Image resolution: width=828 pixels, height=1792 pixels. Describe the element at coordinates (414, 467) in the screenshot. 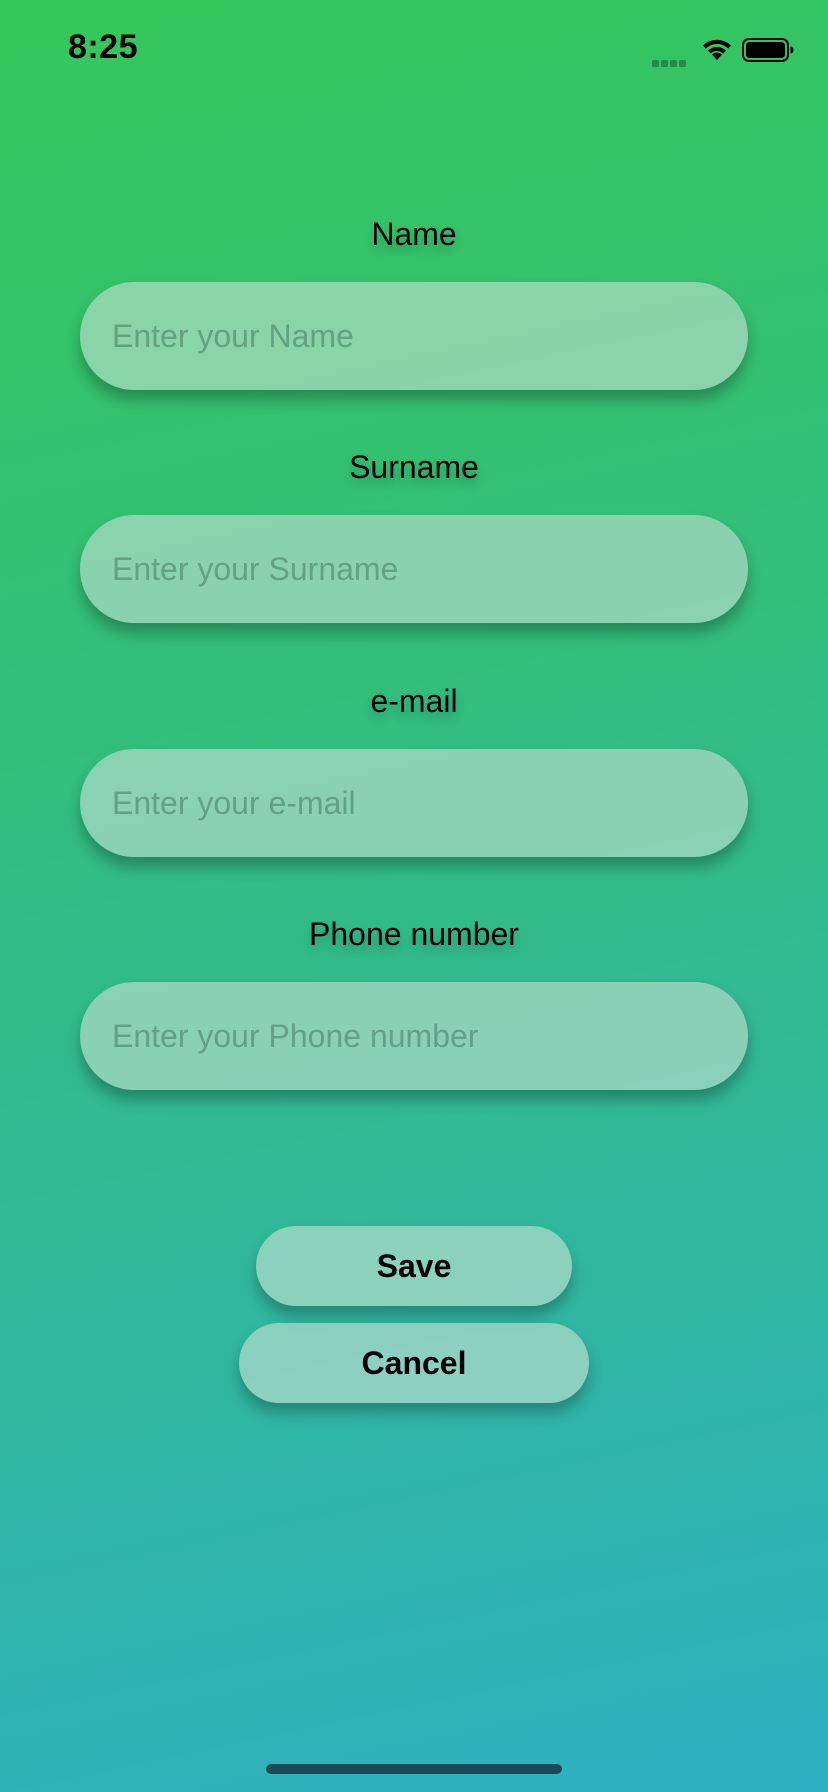

I see `surname-label: Surname` at that location.